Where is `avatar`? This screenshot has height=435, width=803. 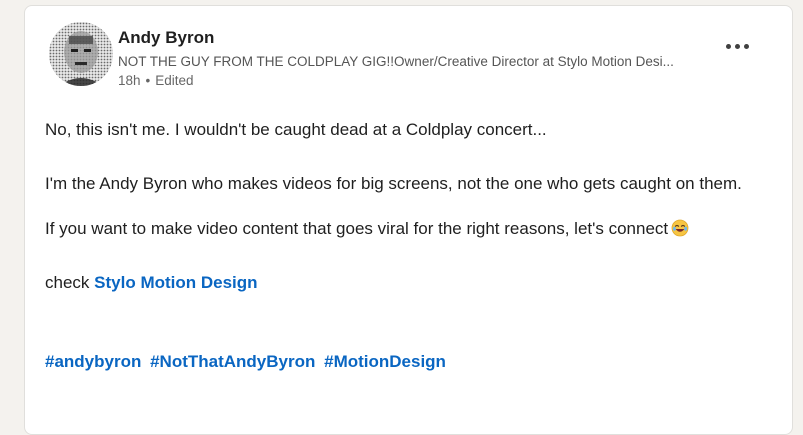 avatar is located at coordinates (81, 54).